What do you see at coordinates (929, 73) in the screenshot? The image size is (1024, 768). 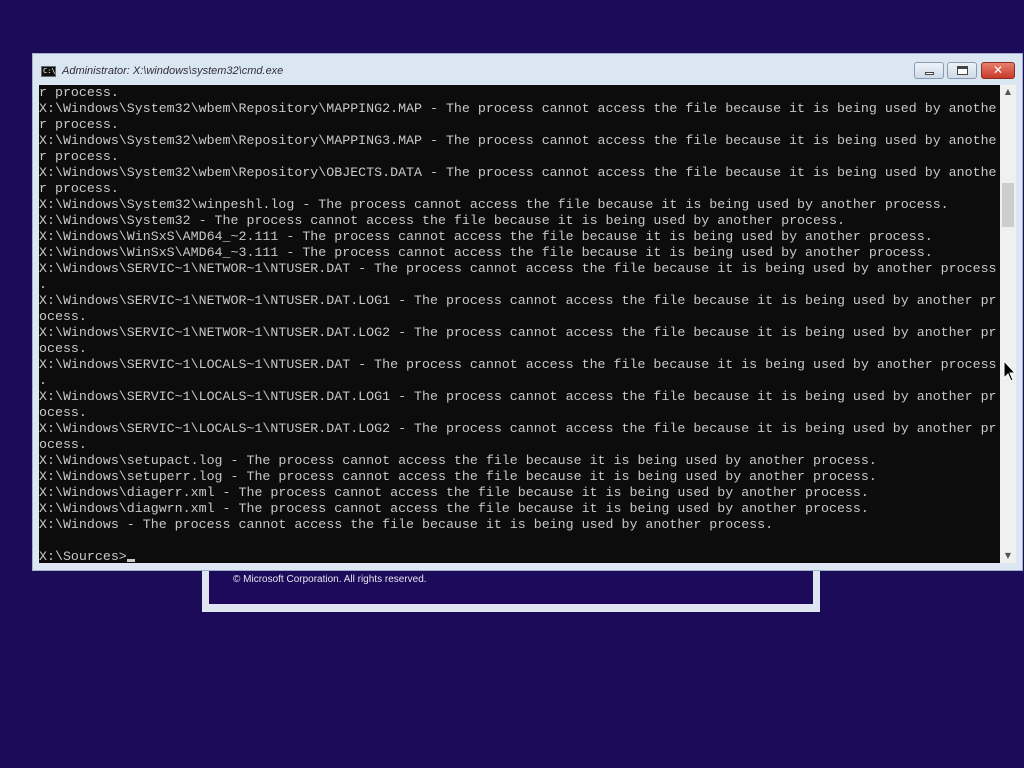 I see `minimize-icon` at bounding box center [929, 73].